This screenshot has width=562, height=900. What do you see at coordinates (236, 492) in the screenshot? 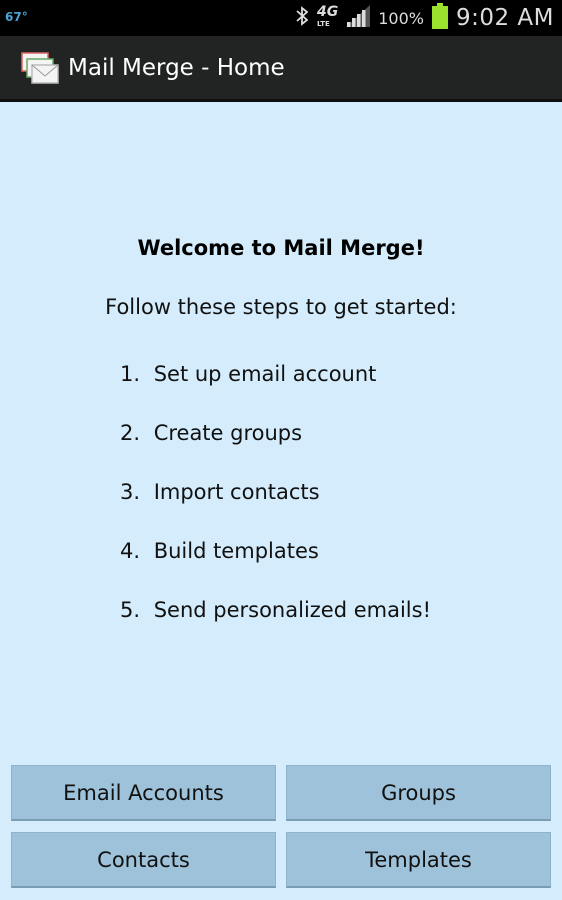
I see `step-text: Import contacts` at bounding box center [236, 492].